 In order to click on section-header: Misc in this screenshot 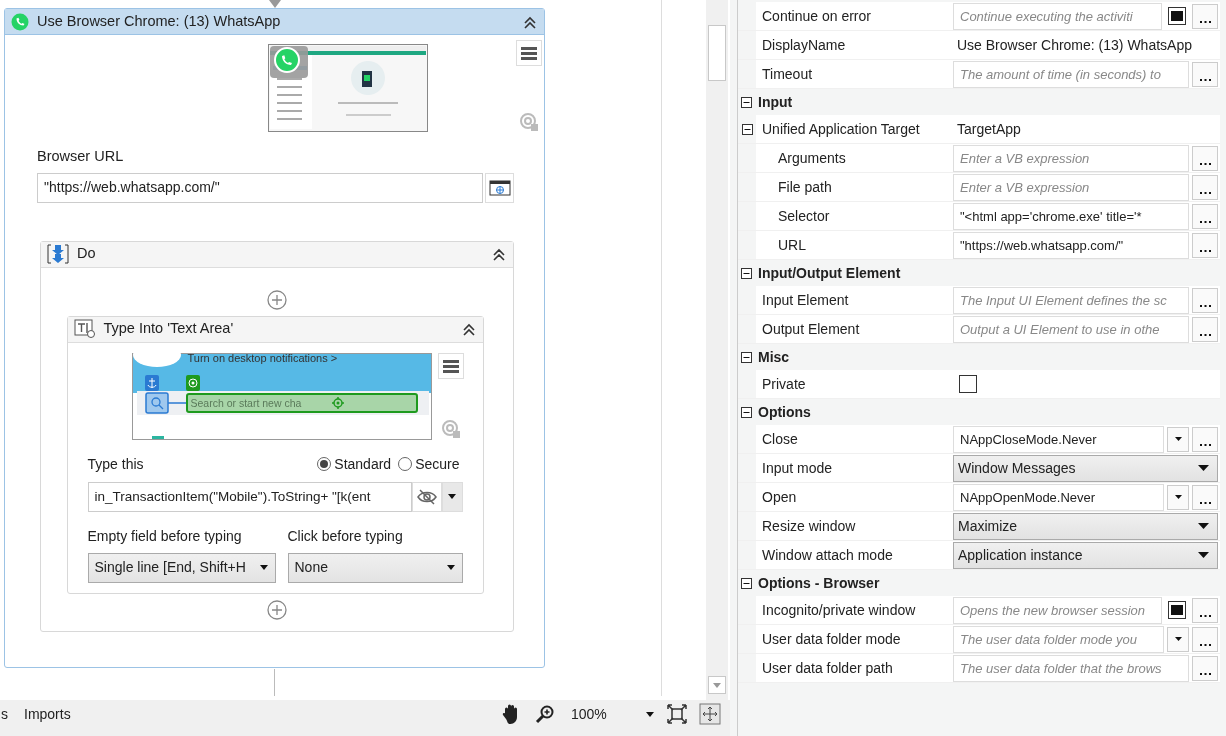, I will do `click(774, 357)`.